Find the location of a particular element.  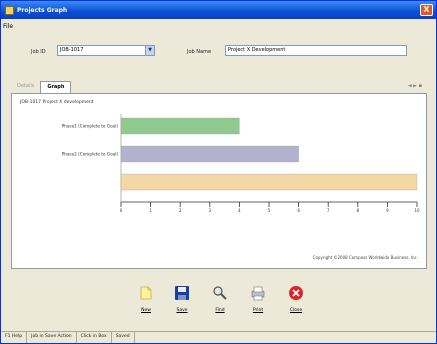

menu-file: File is located at coordinates (8, 26).